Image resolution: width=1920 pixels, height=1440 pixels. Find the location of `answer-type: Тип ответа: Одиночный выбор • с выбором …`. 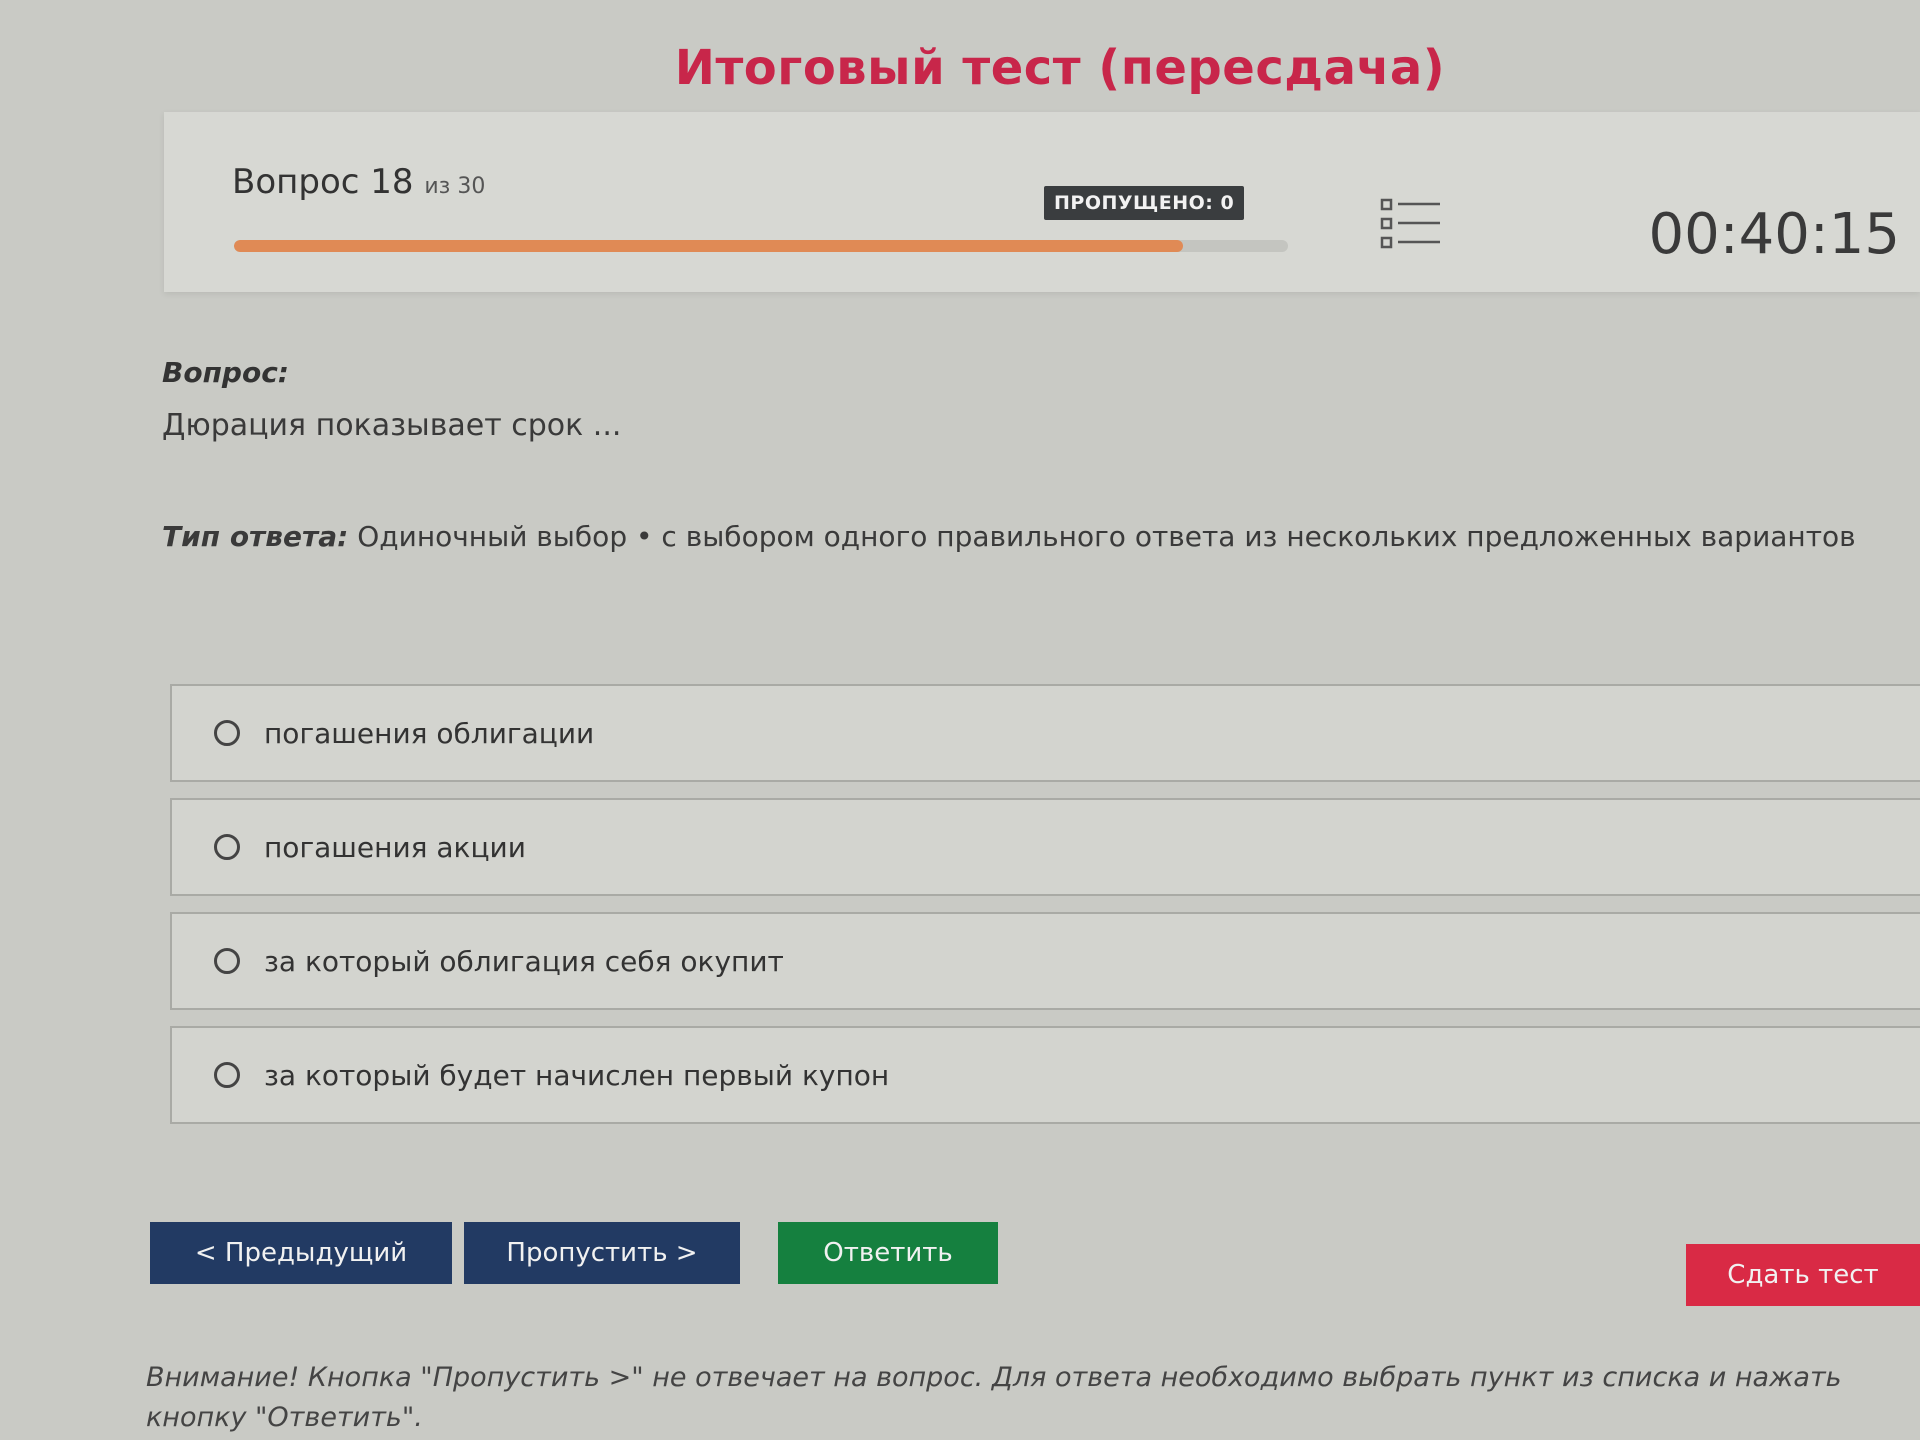

answer-type: Тип ответа: Одиночный выбор • с выбором … is located at coordinates (1009, 536).